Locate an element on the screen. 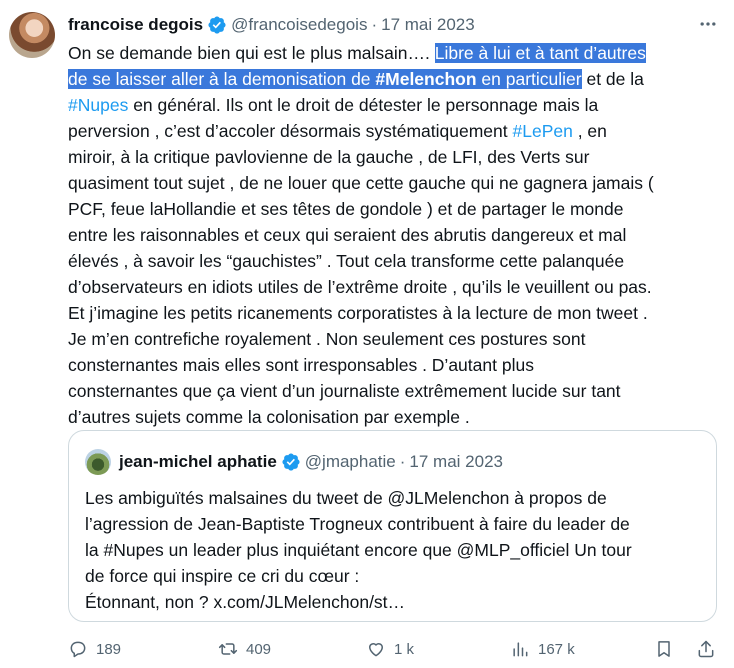 The height and width of the screenshot is (668, 734). text-segment: de se laisser aller à la demonisation de is located at coordinates (222, 79).